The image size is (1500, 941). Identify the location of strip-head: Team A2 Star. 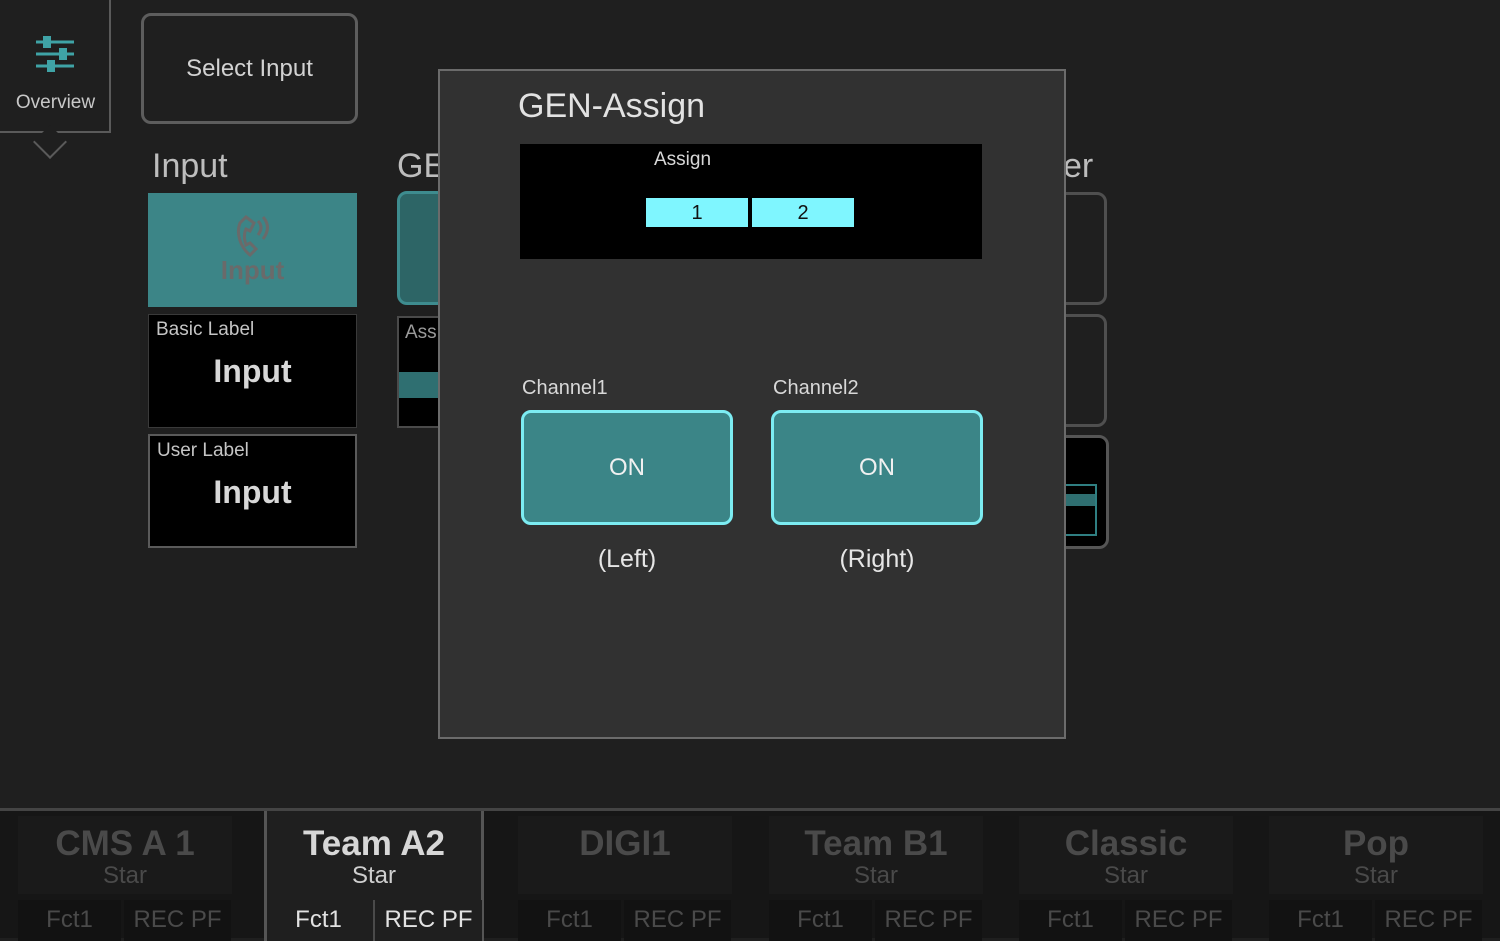
(374, 855).